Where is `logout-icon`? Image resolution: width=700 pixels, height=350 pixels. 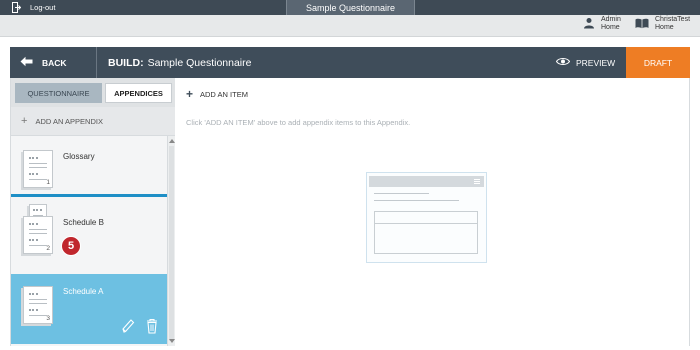
logout-icon is located at coordinates (16, 7).